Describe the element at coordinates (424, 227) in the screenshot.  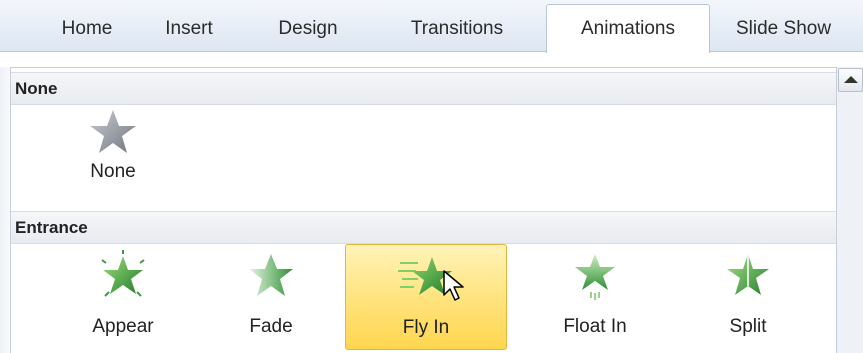
I see `section-header-entrance: Entrance` at that location.